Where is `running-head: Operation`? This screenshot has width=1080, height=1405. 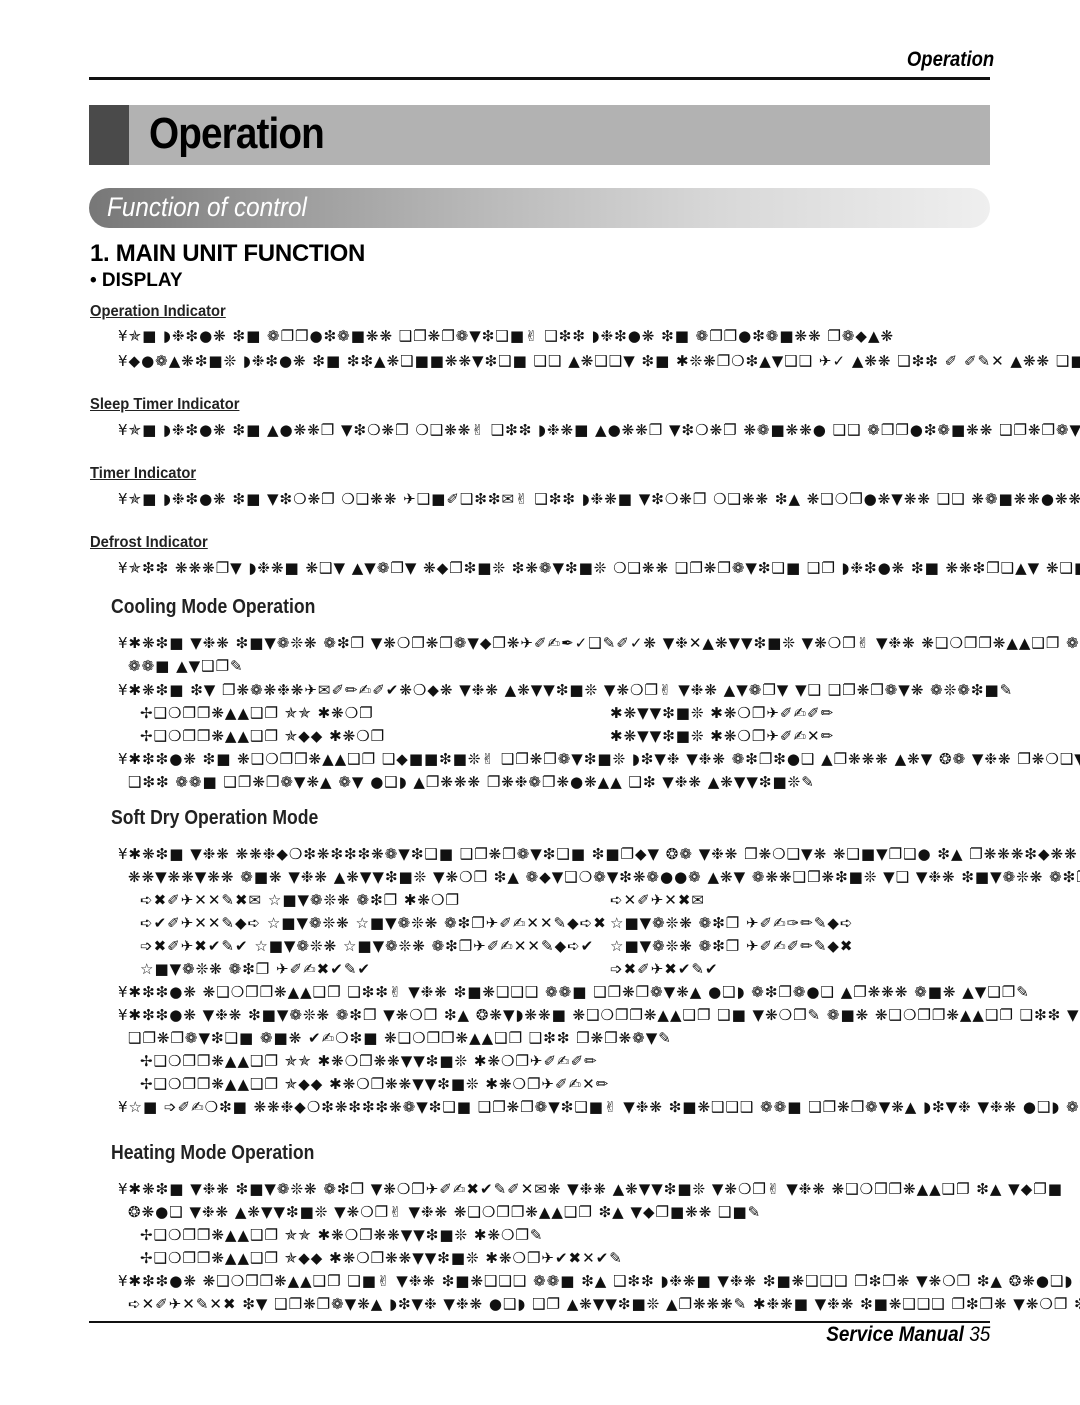 running-head: Operation is located at coordinates (950, 59).